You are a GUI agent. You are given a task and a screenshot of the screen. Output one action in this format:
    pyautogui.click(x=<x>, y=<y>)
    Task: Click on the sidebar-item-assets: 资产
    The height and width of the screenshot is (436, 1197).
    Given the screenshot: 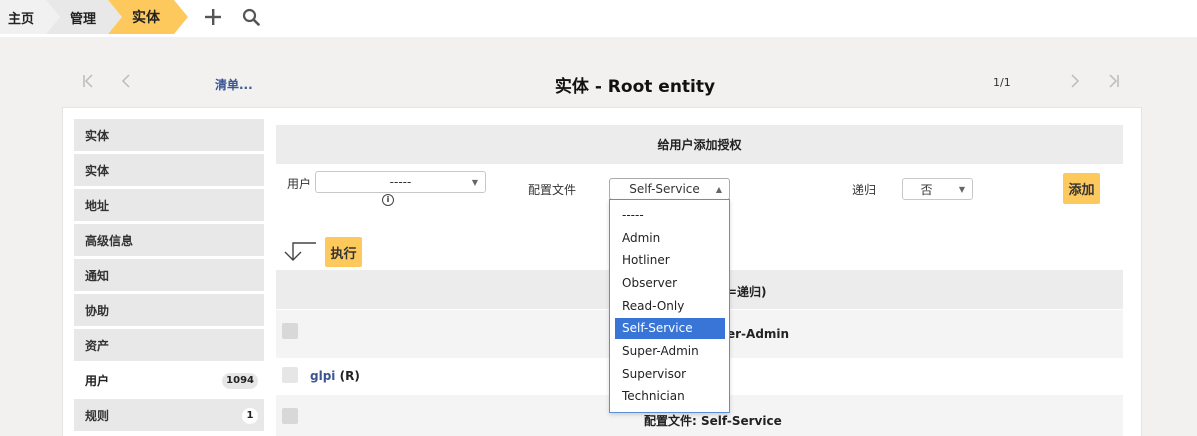 What is the action you would take?
    pyautogui.click(x=169, y=345)
    